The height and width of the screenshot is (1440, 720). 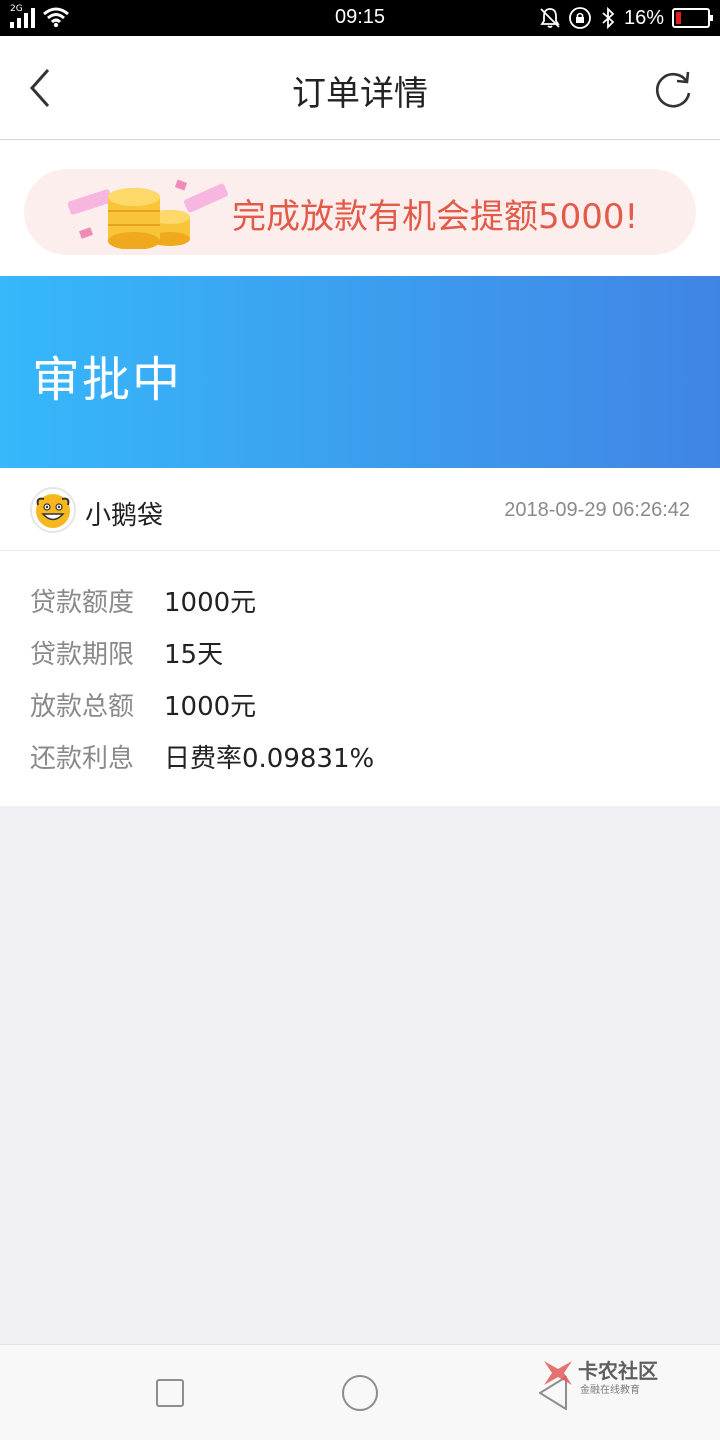 I want to click on lender-avatar, so click(x=53, y=510).